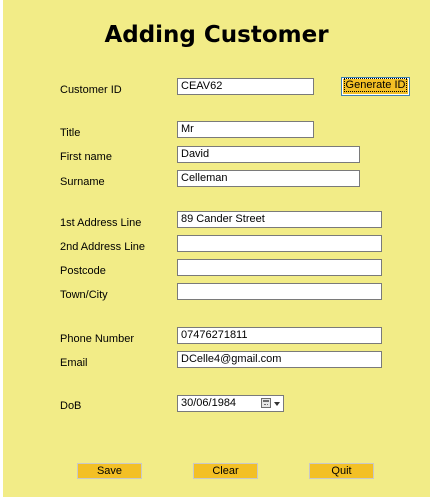 This screenshot has height=500, width=435. I want to click on town-city-field, so click(279, 291).